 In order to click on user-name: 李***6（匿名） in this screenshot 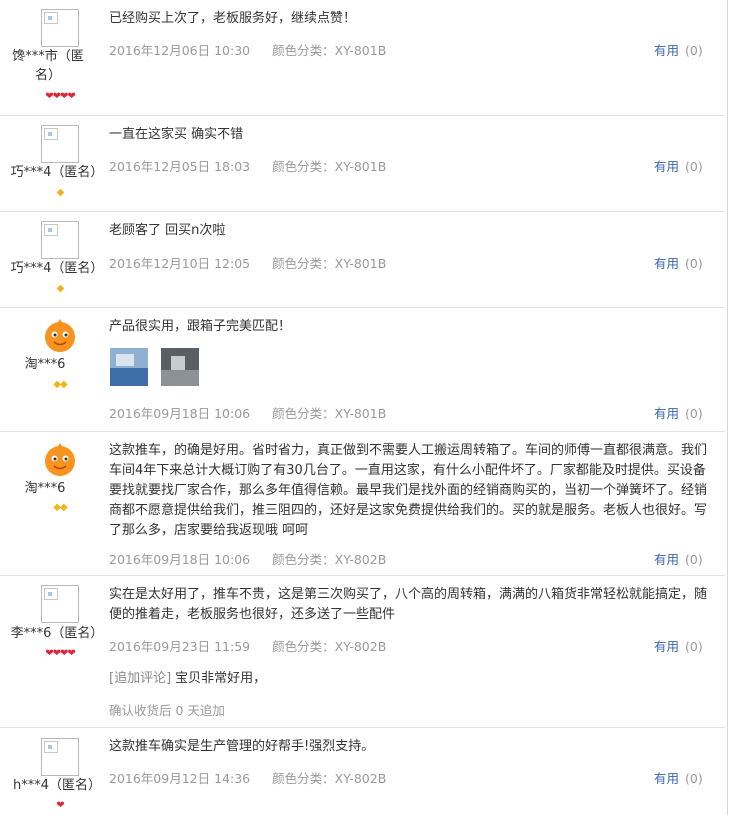, I will do `click(57, 633)`.